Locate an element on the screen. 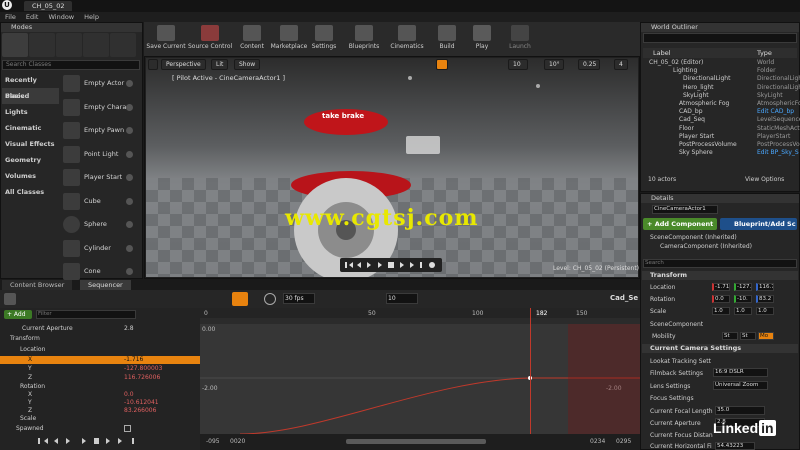  build-button: Build is located at coordinates (447, 39).